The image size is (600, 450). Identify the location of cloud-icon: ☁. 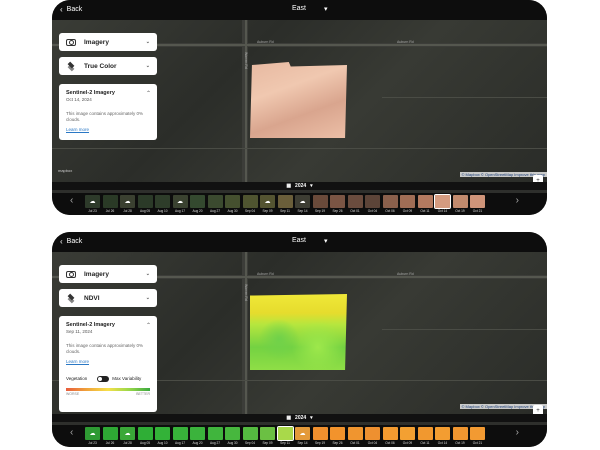
(302, 433).